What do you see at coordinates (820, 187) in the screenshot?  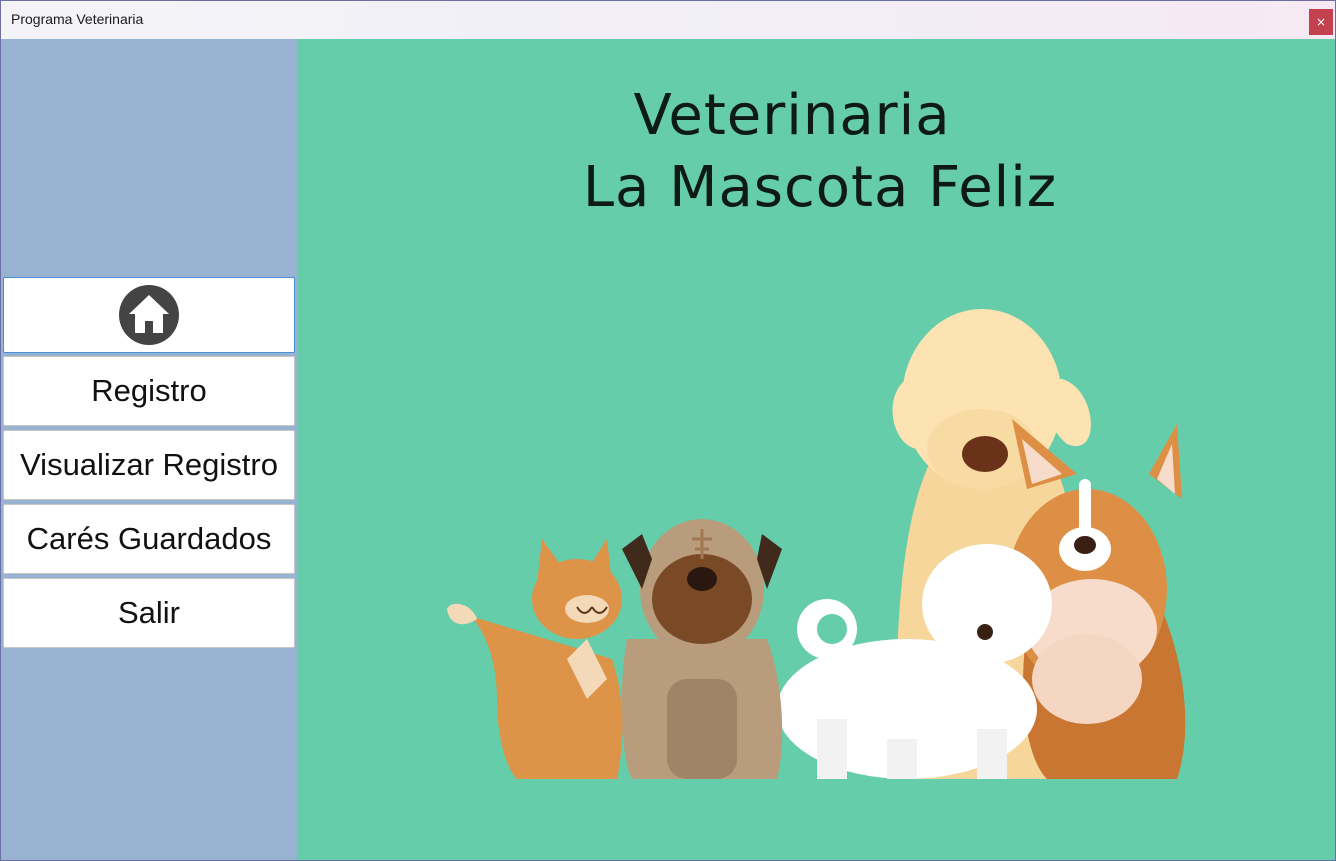 I see `title-line-2: La Mascota Feliz` at bounding box center [820, 187].